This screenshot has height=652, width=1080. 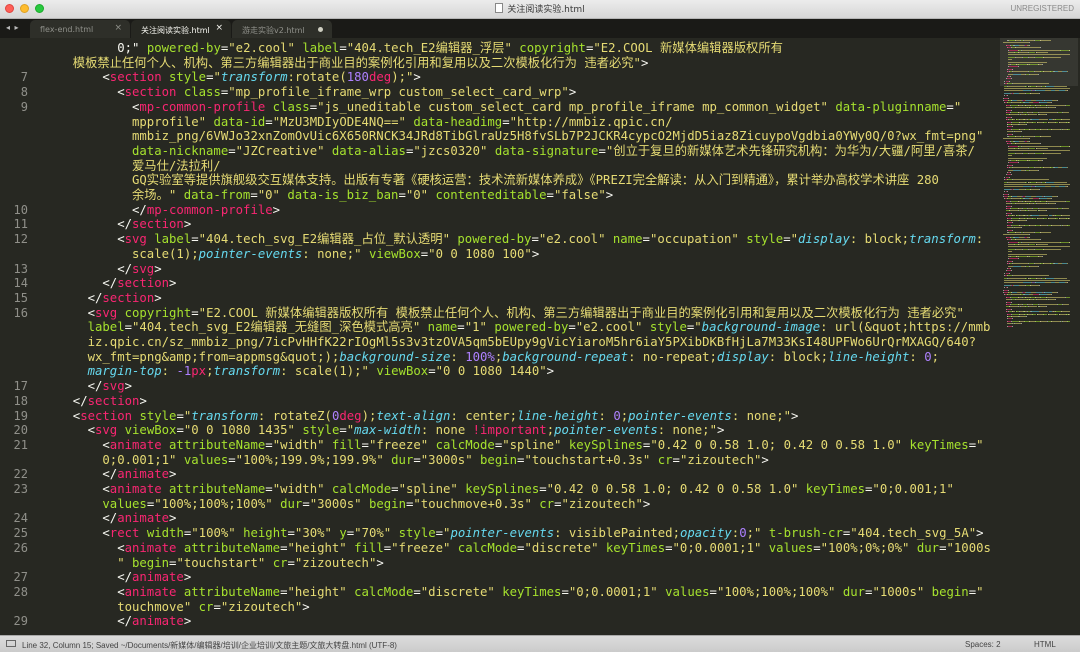 I want to click on code-token: rect, so click(x=125, y=533).